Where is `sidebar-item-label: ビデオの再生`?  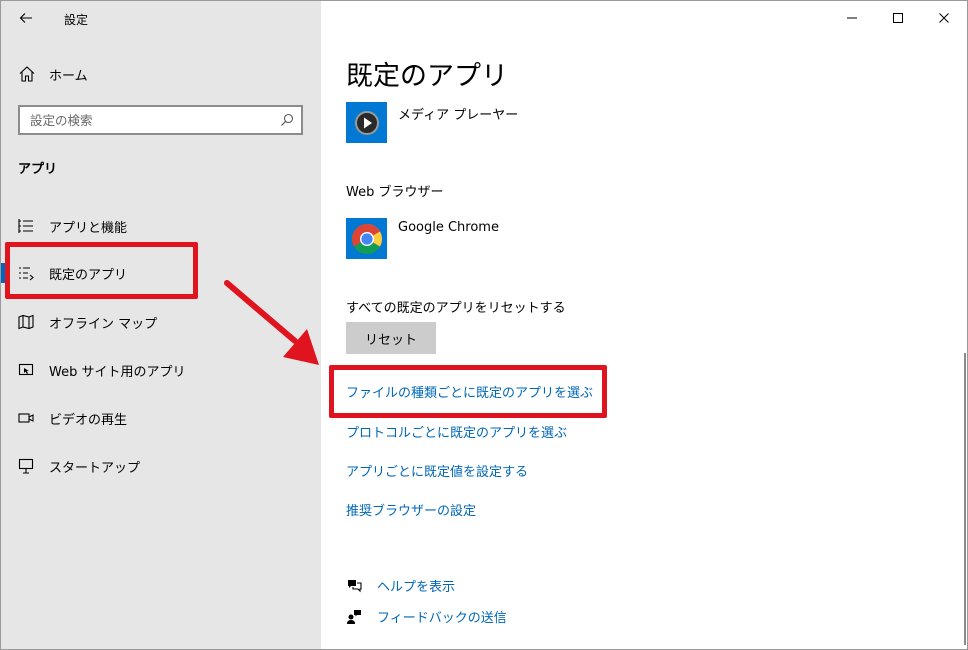 sidebar-item-label: ビデオの再生 is located at coordinates (88, 420).